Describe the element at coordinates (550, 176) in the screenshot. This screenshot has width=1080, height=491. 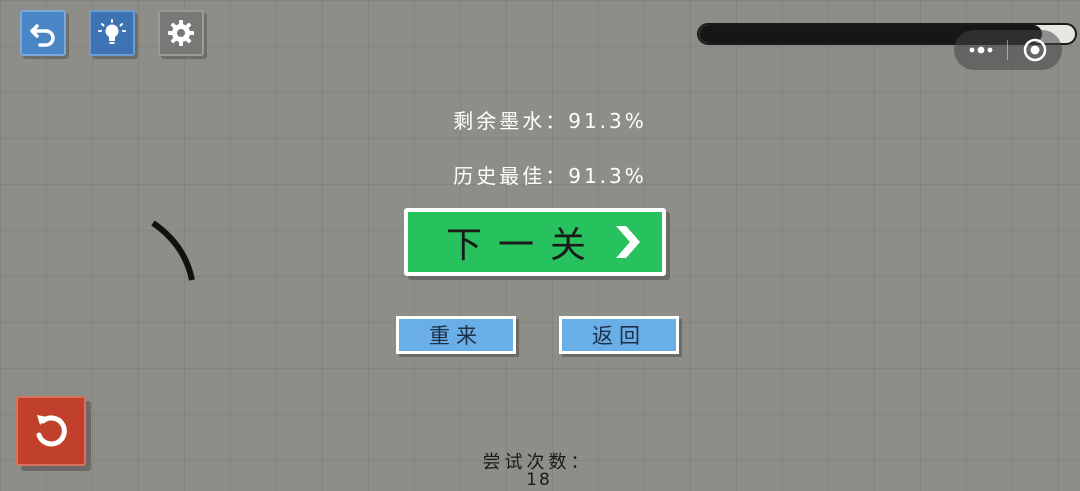
I see `best-record-text: 历史最佳：91.3%` at that location.